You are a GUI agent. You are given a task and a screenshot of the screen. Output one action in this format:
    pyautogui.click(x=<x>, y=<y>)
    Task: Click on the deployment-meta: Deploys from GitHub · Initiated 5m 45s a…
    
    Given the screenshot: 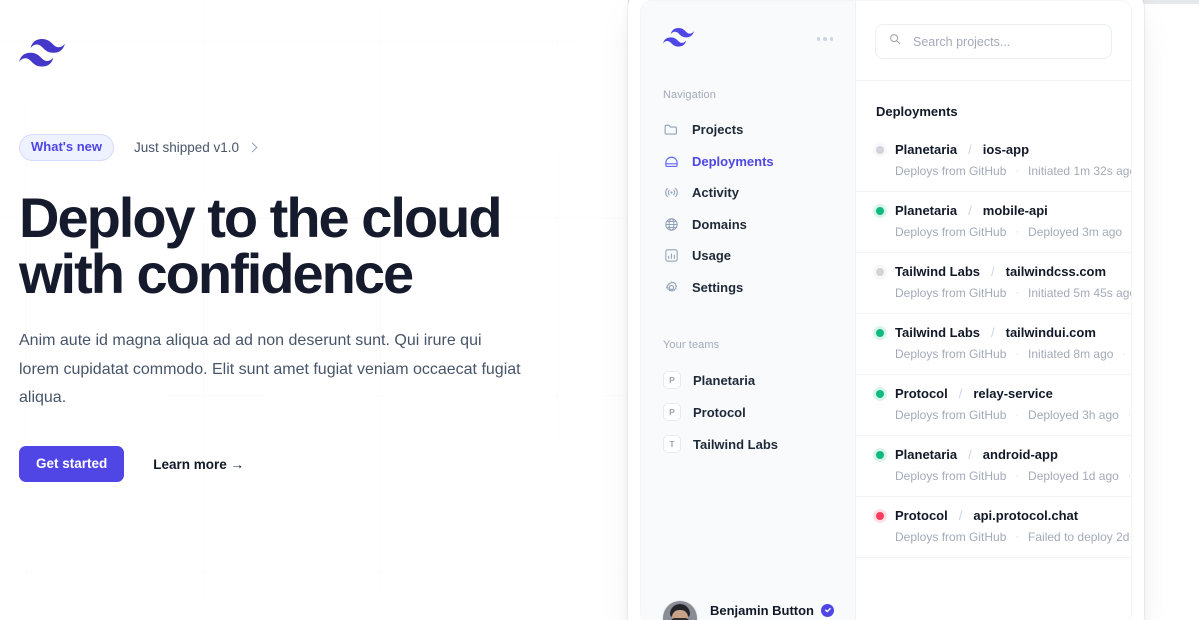 What is the action you would take?
    pyautogui.click(x=1003, y=293)
    